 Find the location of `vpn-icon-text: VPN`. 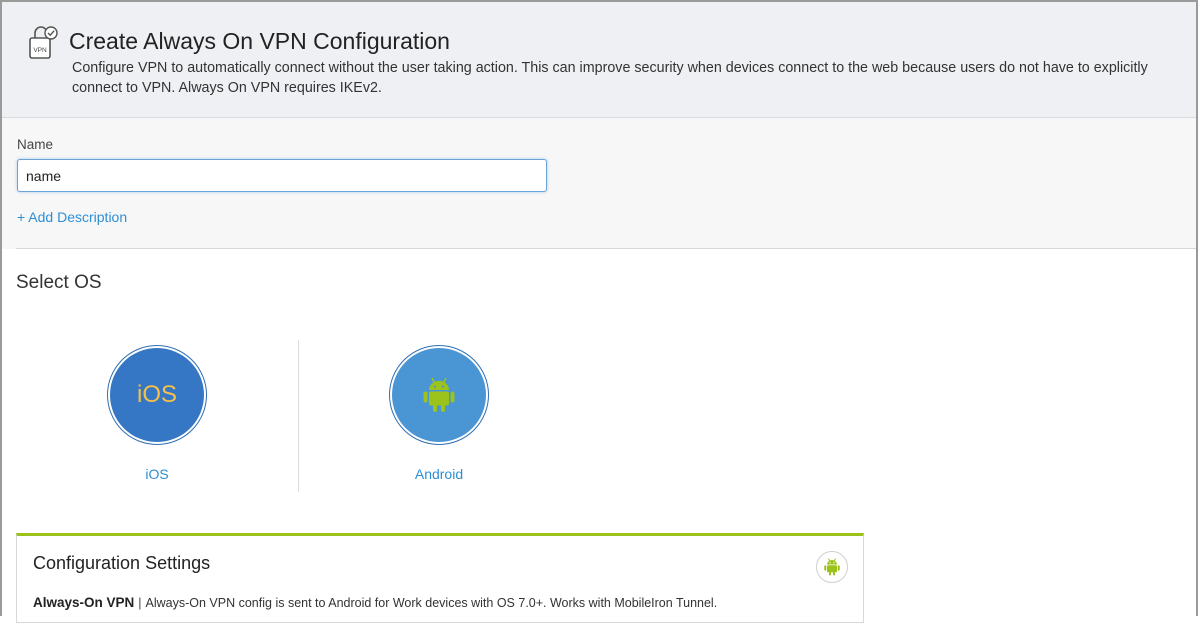

vpn-icon-text: VPN is located at coordinates (40, 50).